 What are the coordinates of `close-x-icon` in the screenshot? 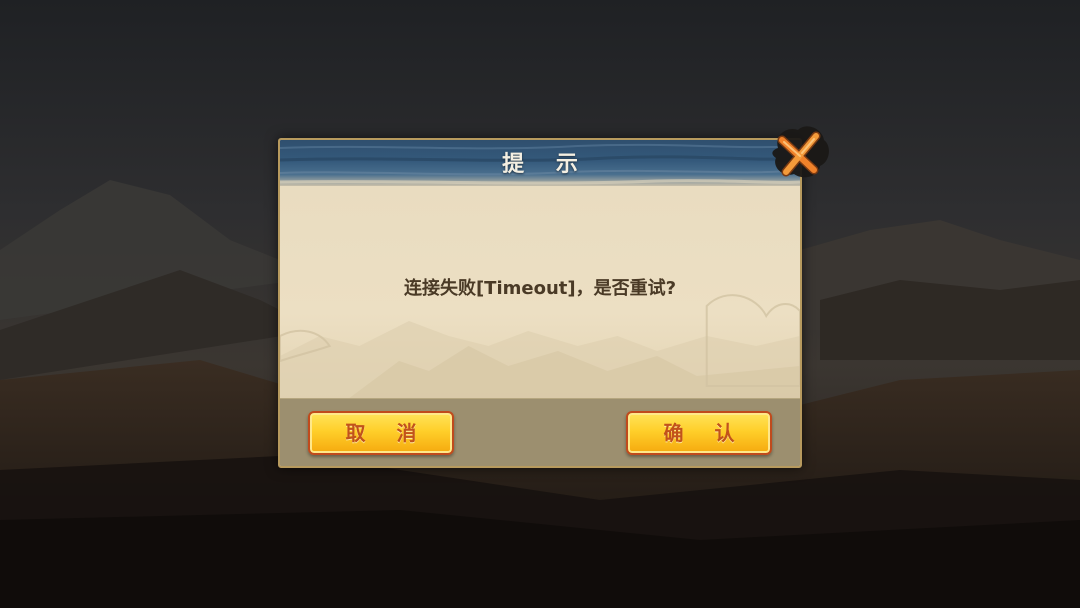 It's located at (800, 152).